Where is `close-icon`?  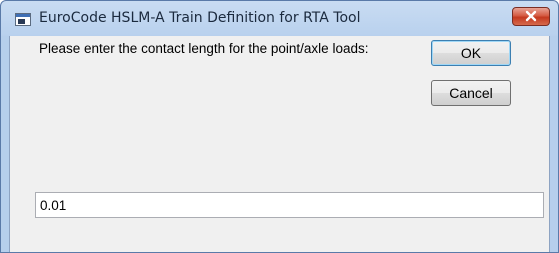 close-icon is located at coordinates (531, 16).